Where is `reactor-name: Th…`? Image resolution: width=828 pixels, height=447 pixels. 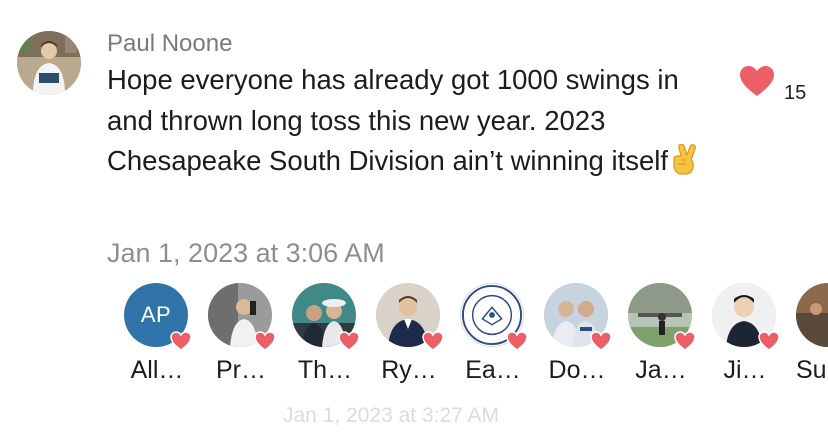
reactor-name: Th… is located at coordinates (325, 370).